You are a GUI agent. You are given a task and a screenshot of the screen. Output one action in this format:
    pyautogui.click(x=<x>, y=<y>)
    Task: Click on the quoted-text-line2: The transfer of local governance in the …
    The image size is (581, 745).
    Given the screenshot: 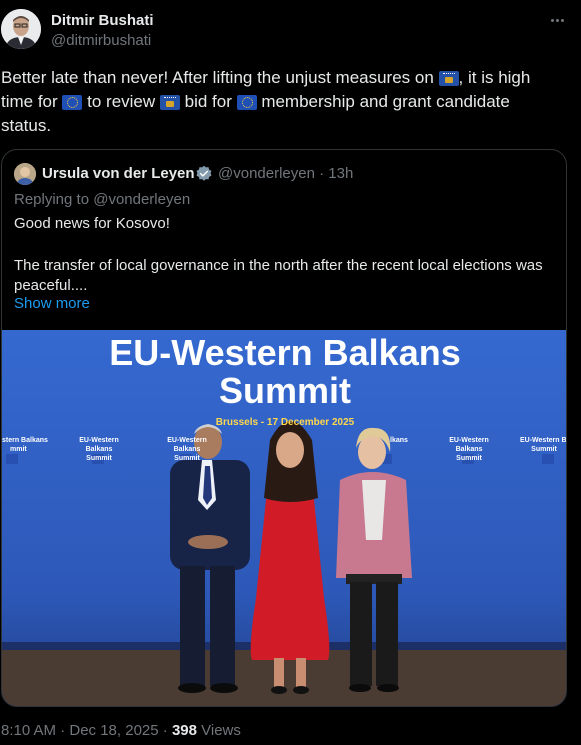 What is the action you would take?
    pyautogui.click(x=278, y=275)
    